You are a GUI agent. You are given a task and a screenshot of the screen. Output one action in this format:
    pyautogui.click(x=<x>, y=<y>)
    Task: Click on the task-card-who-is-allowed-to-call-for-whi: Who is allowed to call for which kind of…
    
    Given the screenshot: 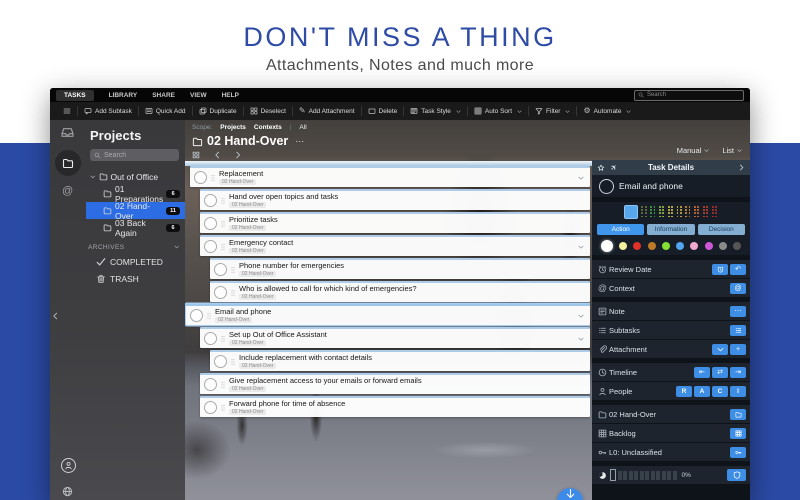 What is the action you would take?
    pyautogui.click(x=400, y=291)
    